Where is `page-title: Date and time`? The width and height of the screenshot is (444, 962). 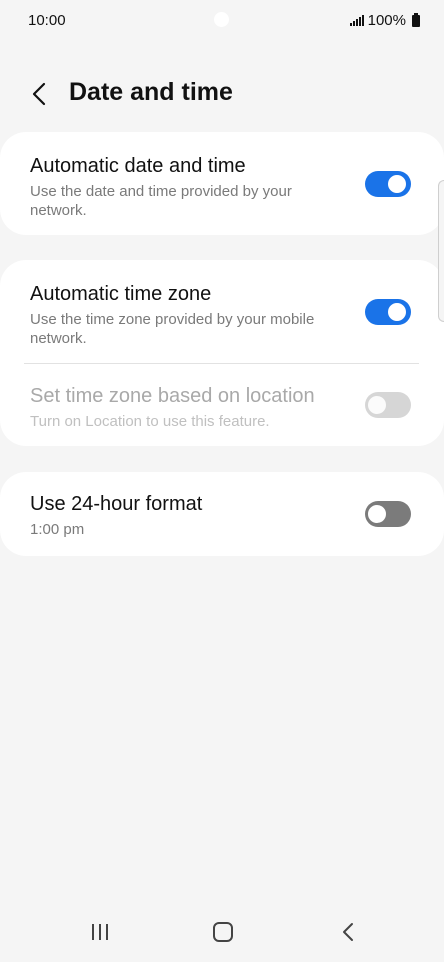
page-title: Date and time is located at coordinates (151, 92).